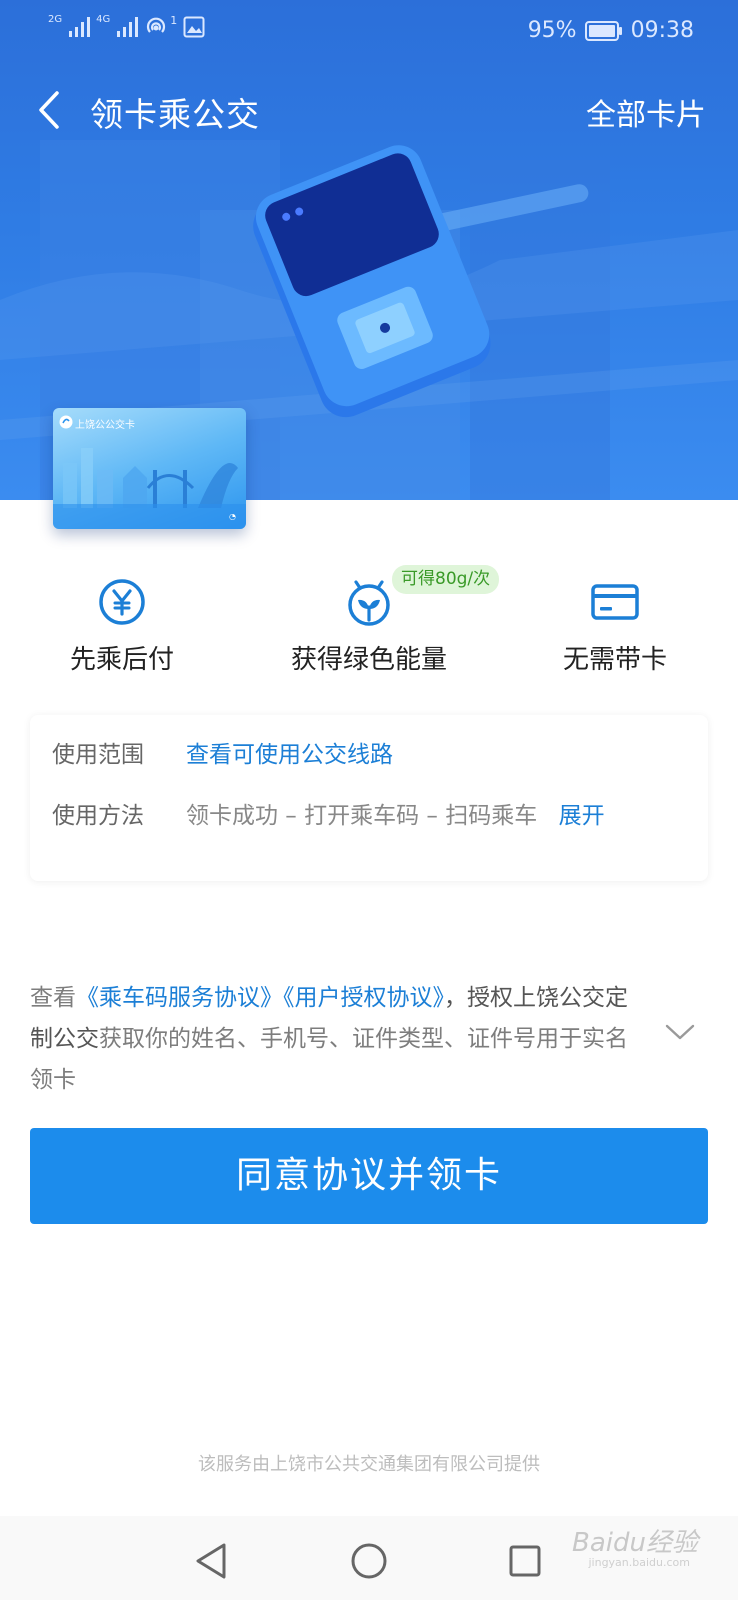  Describe the element at coordinates (362, 816) in the screenshot. I see `usage-method-text: 领卡成功 – 打开乘车码 – 扫码乘车` at that location.